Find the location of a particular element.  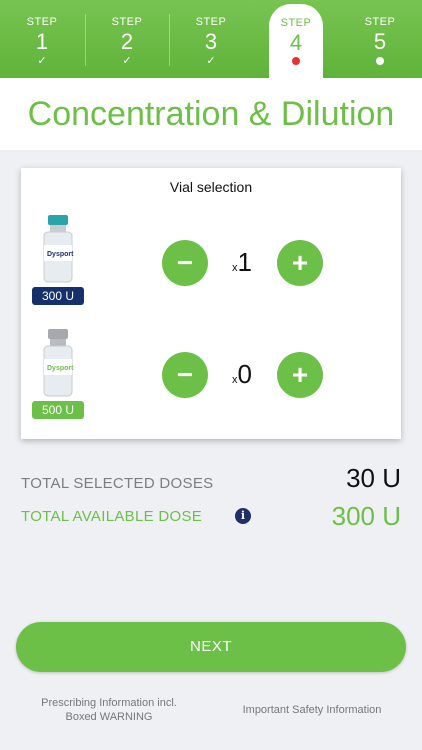

total-available-value: 300 U is located at coordinates (366, 516).